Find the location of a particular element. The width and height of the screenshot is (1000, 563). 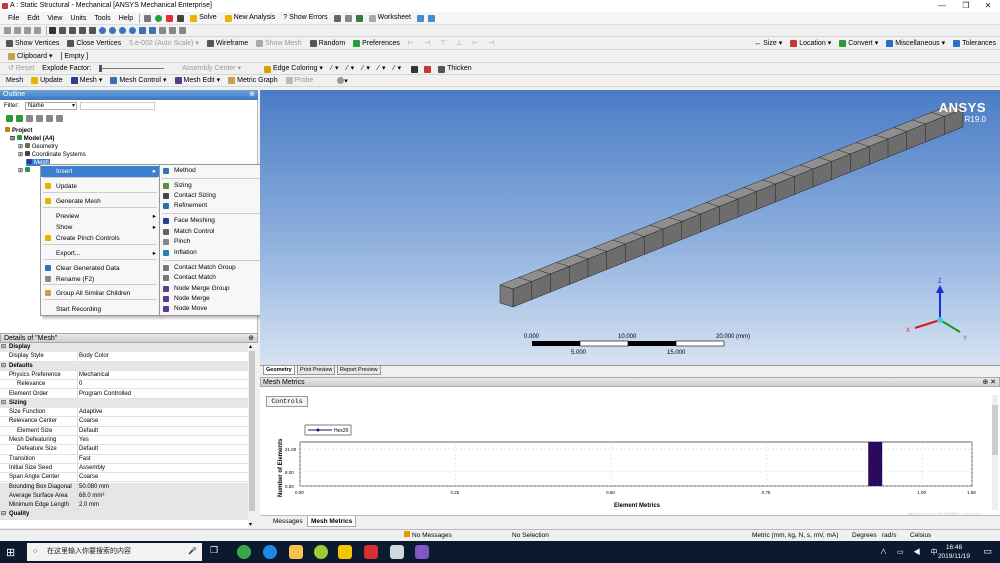

mesh-menu: Mesh ▾ is located at coordinates (87, 81).